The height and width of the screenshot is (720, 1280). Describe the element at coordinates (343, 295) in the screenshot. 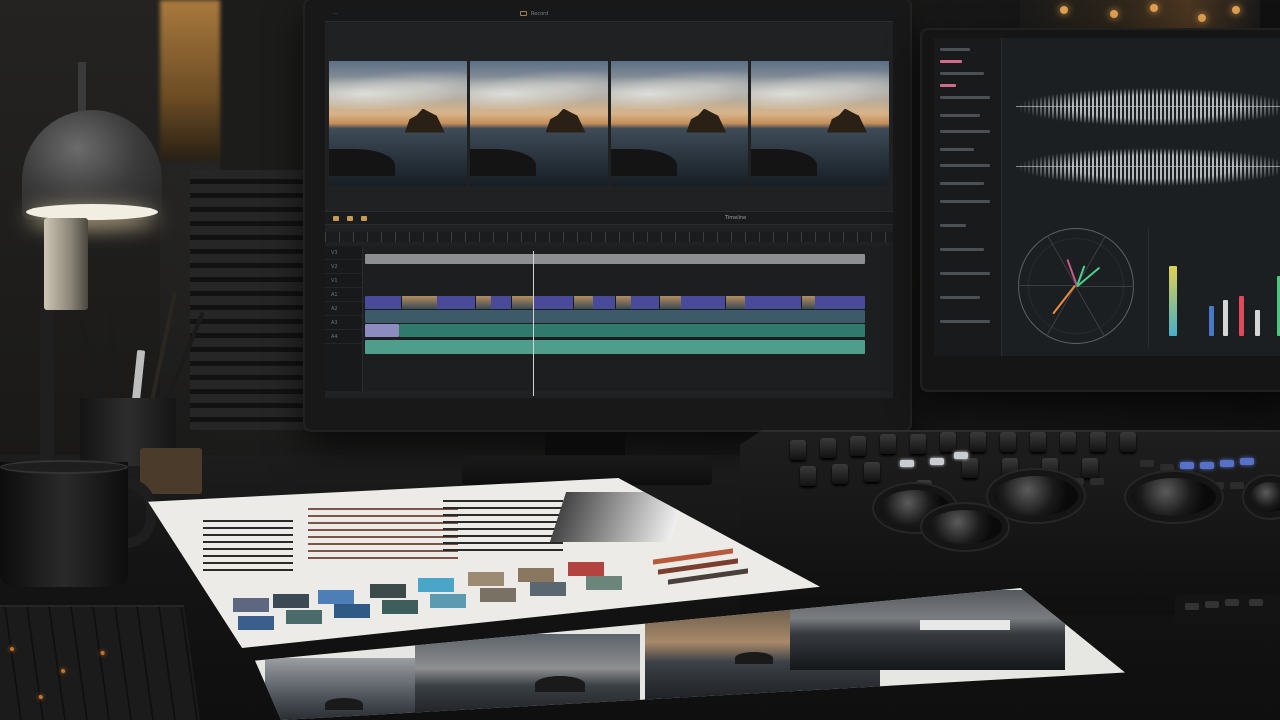

I see `track-label: A1` at that location.